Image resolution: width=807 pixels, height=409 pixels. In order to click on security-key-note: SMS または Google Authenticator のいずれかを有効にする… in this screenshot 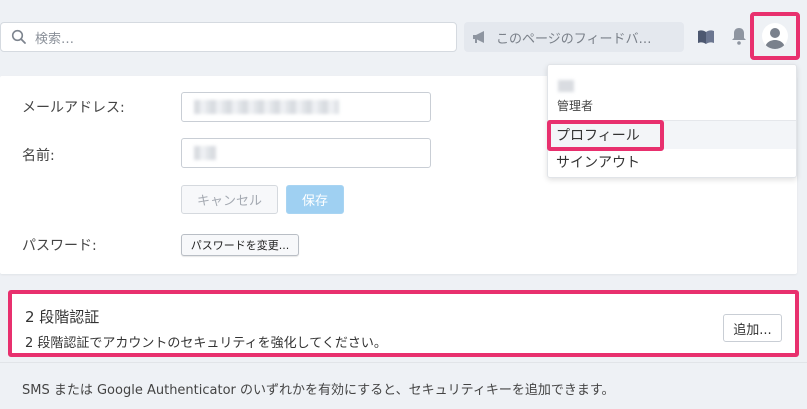, I will do `click(318, 390)`.